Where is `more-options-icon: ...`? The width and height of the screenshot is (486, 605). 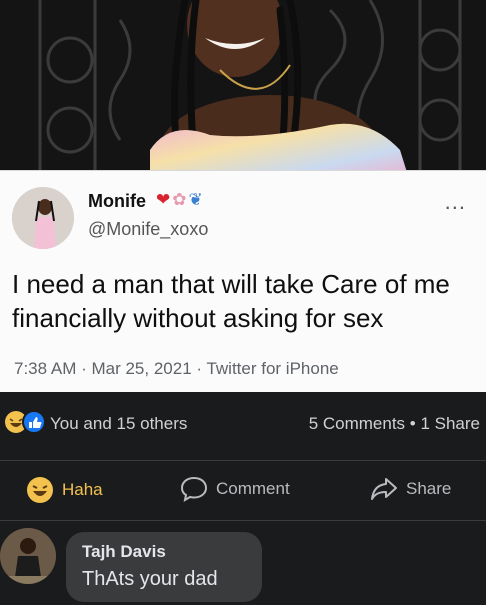 more-options-icon: ... is located at coordinates (455, 202).